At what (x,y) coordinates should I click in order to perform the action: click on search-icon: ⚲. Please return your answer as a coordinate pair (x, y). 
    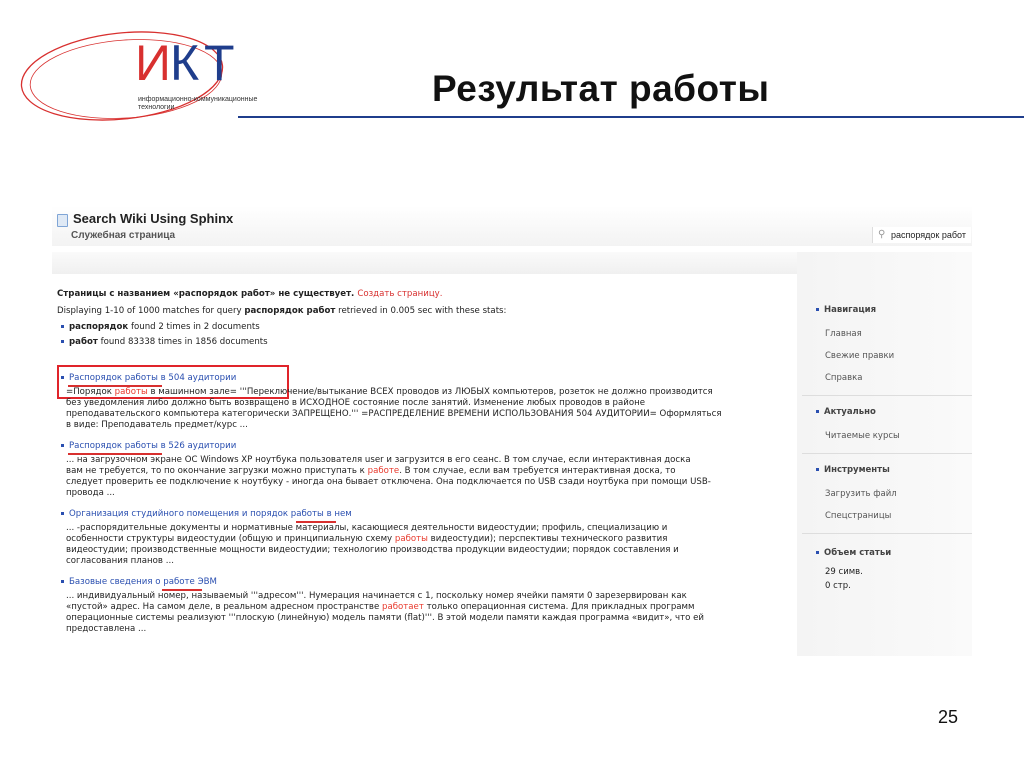
    Looking at the image, I should click on (882, 234).